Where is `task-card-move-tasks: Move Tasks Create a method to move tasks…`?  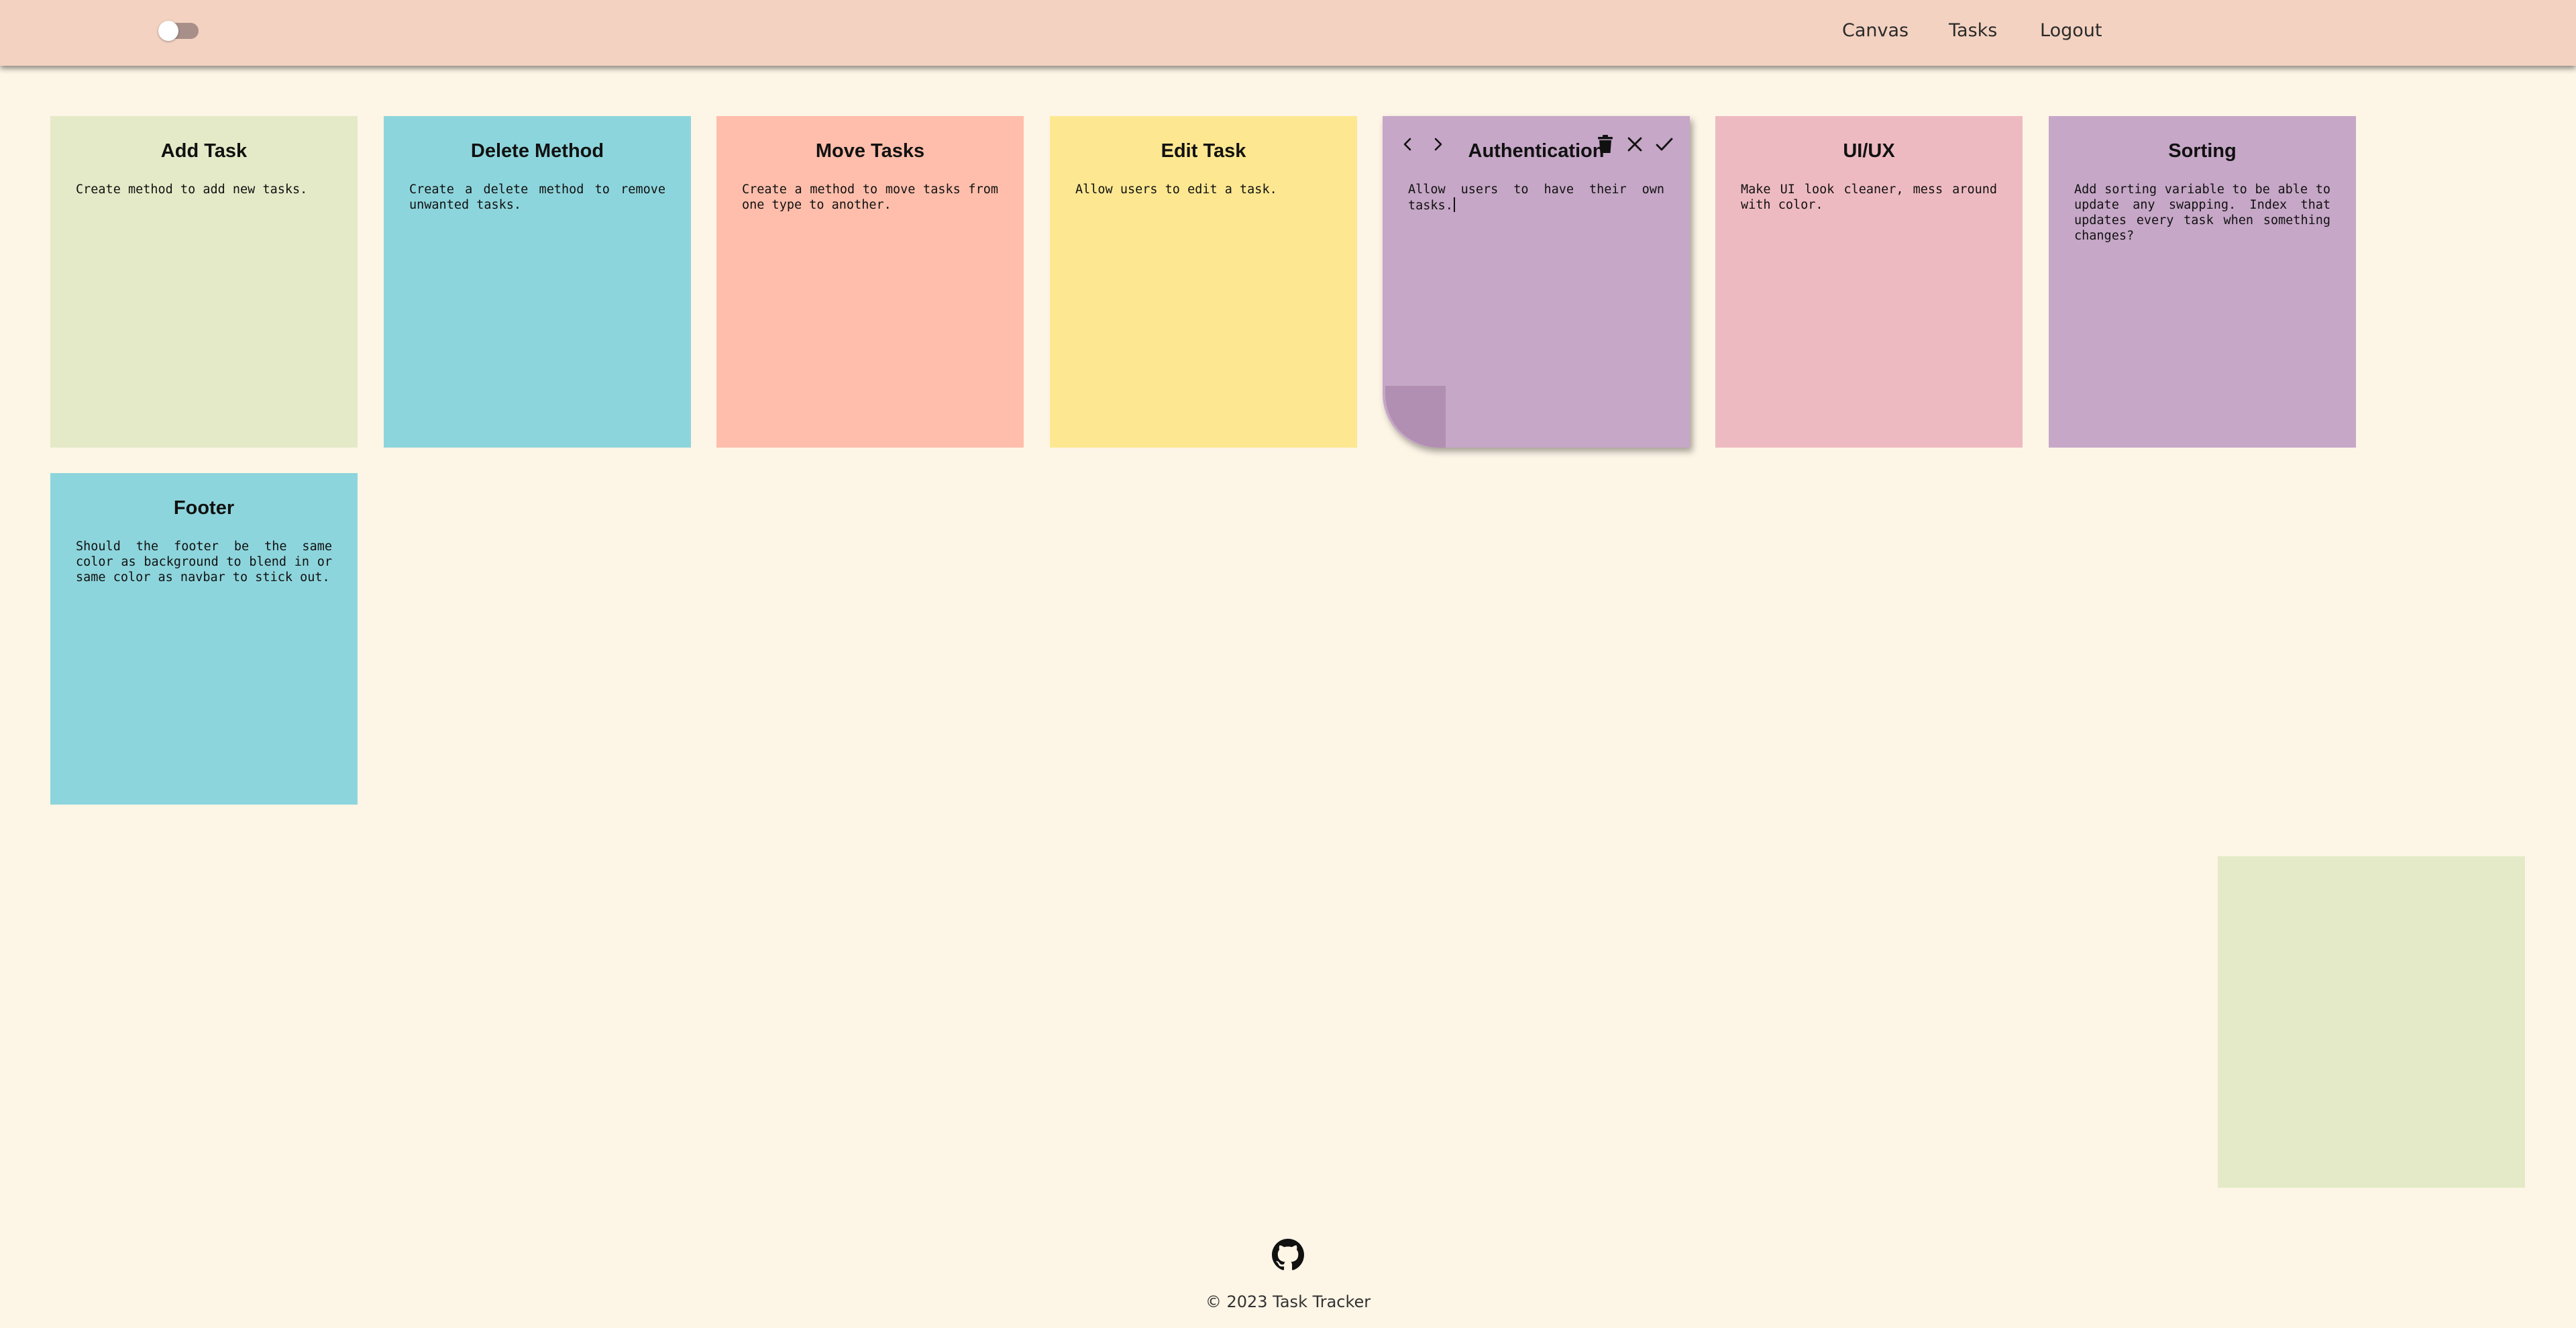
task-card-move-tasks: Move Tasks Create a method to move tasks… is located at coordinates (870, 282).